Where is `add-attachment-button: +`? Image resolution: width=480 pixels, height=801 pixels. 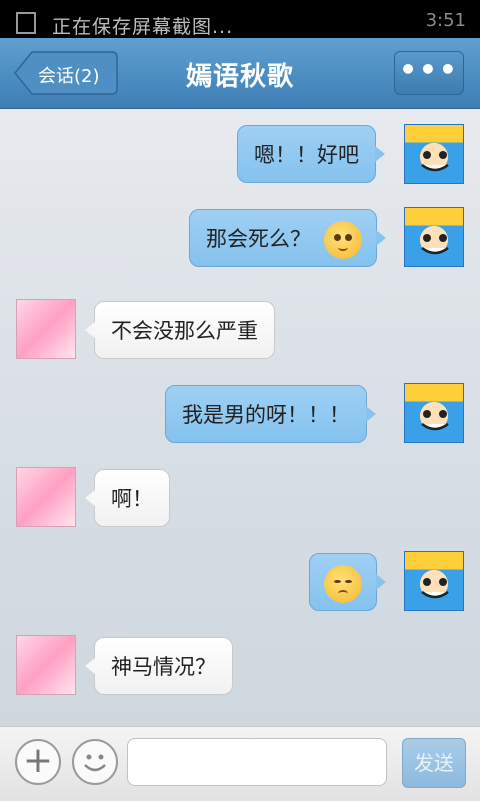
add-attachment-button: + is located at coordinates (38, 762).